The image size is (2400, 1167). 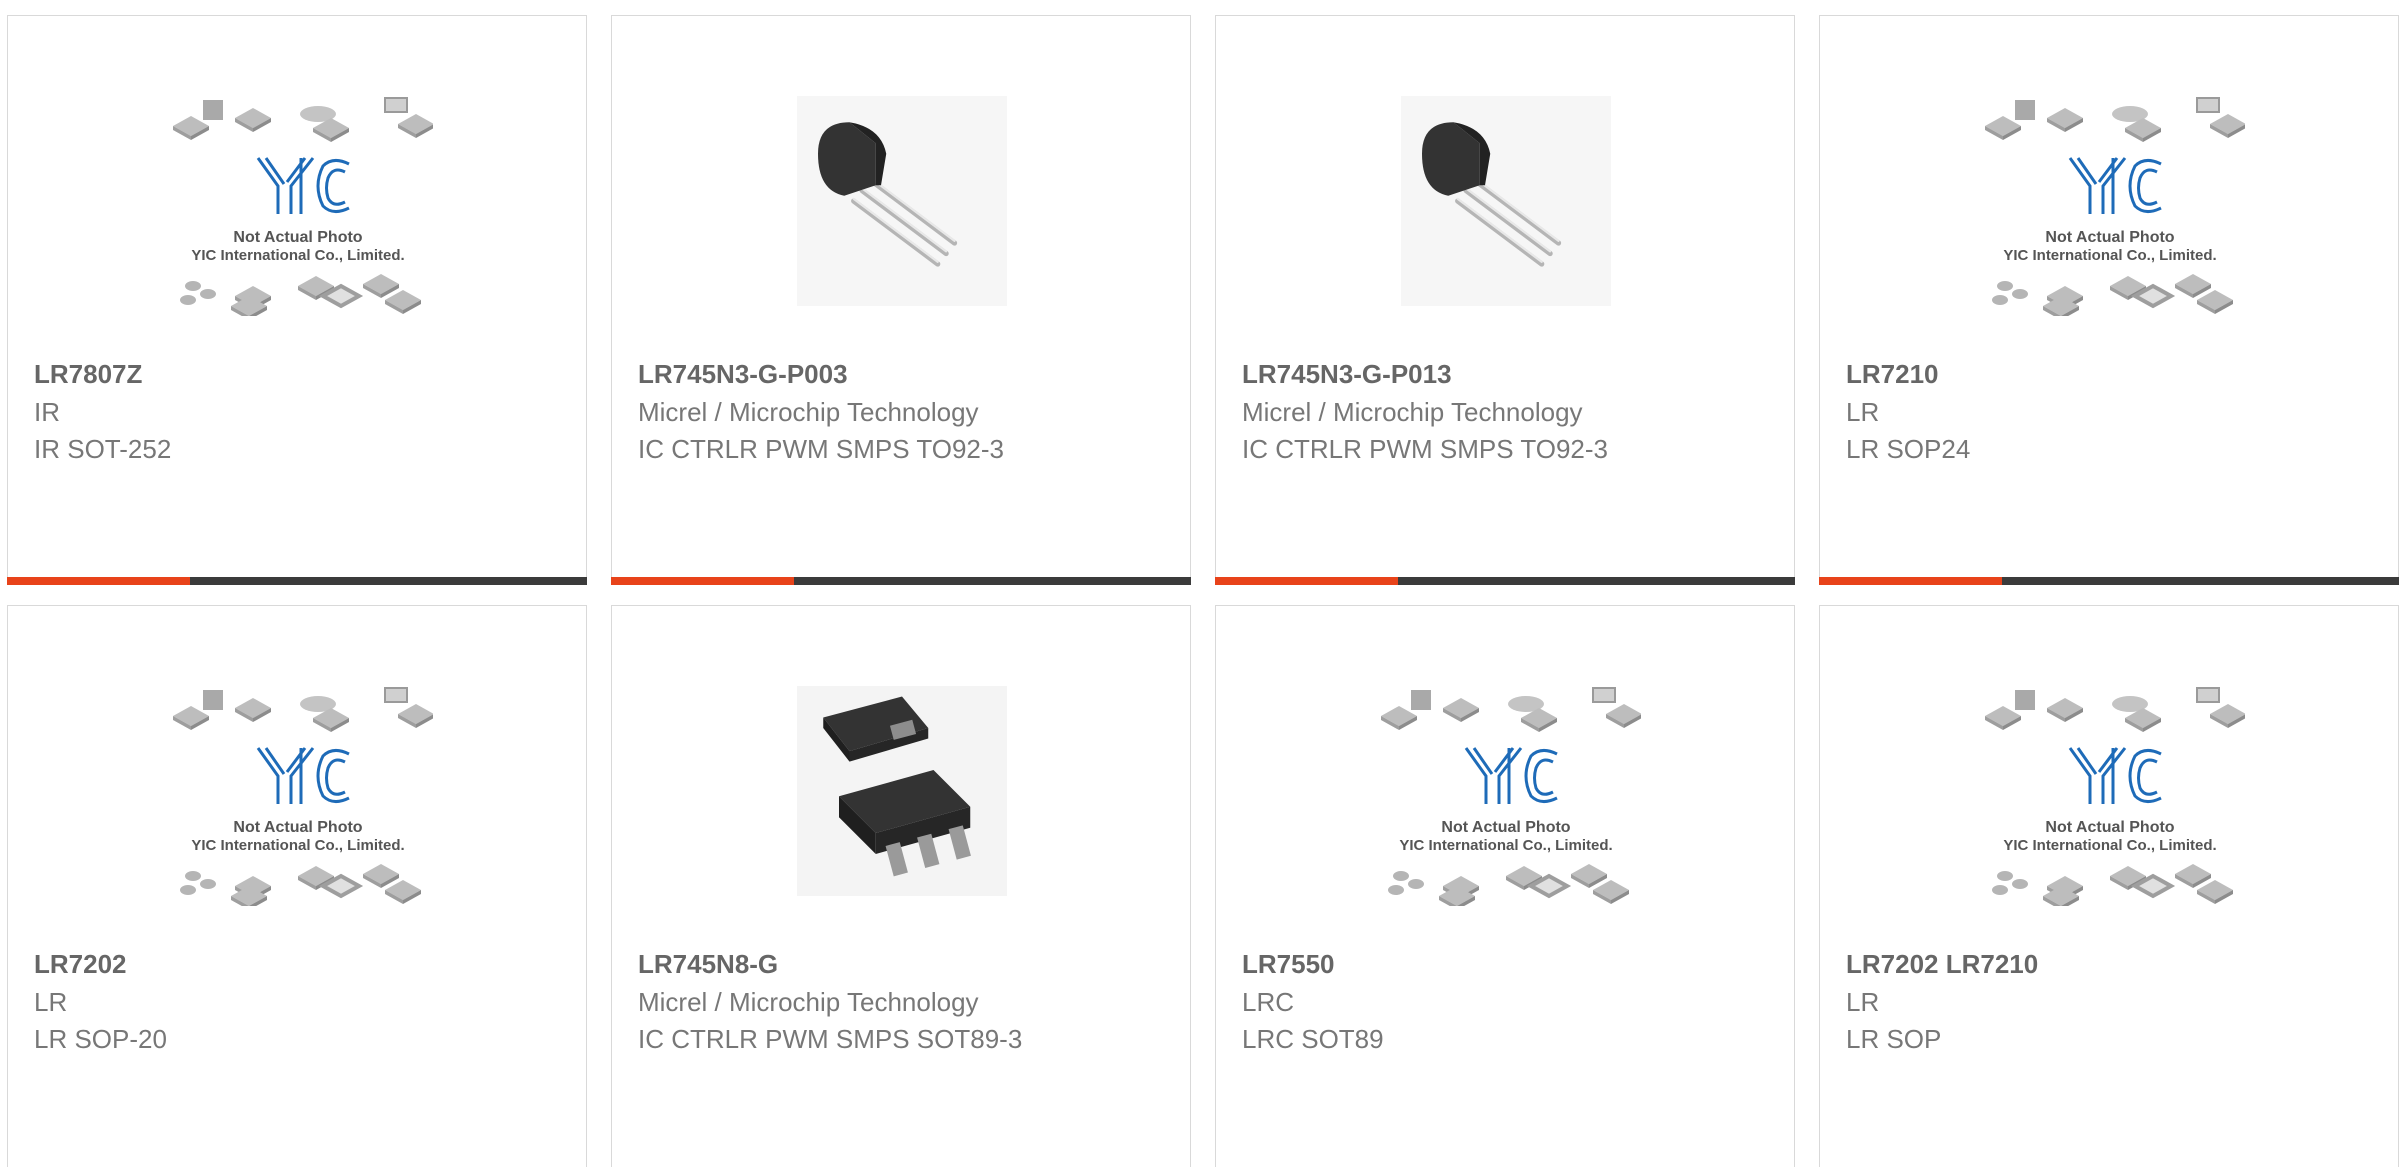 What do you see at coordinates (1268, 1002) in the screenshot?
I see `manufacturer: LRC` at bounding box center [1268, 1002].